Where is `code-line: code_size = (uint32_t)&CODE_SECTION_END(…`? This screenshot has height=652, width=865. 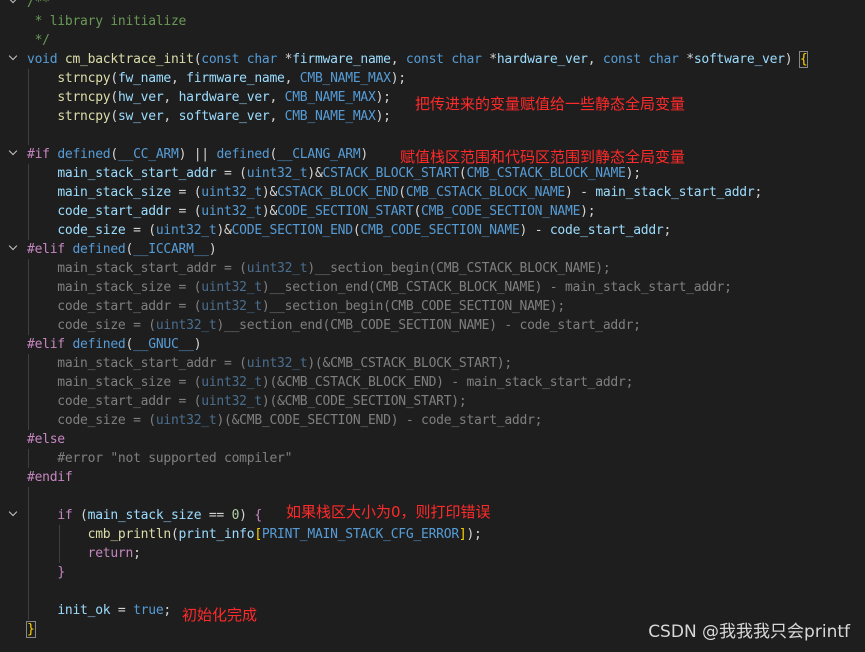 code-line: code_size = (uint32_t)&CODE_SECTION_END(… is located at coordinates (432, 230).